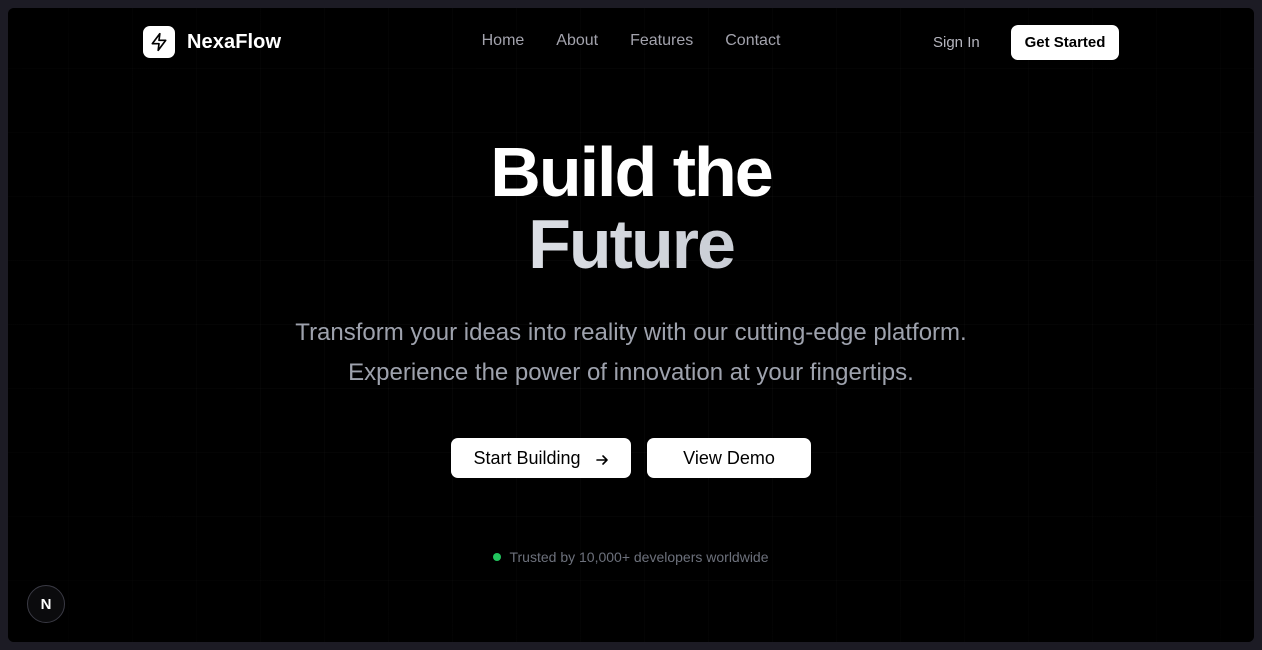 Image resolution: width=1262 pixels, height=650 pixels. I want to click on trust-text: Trusted by 10,000+ developers worldwide, so click(639, 557).